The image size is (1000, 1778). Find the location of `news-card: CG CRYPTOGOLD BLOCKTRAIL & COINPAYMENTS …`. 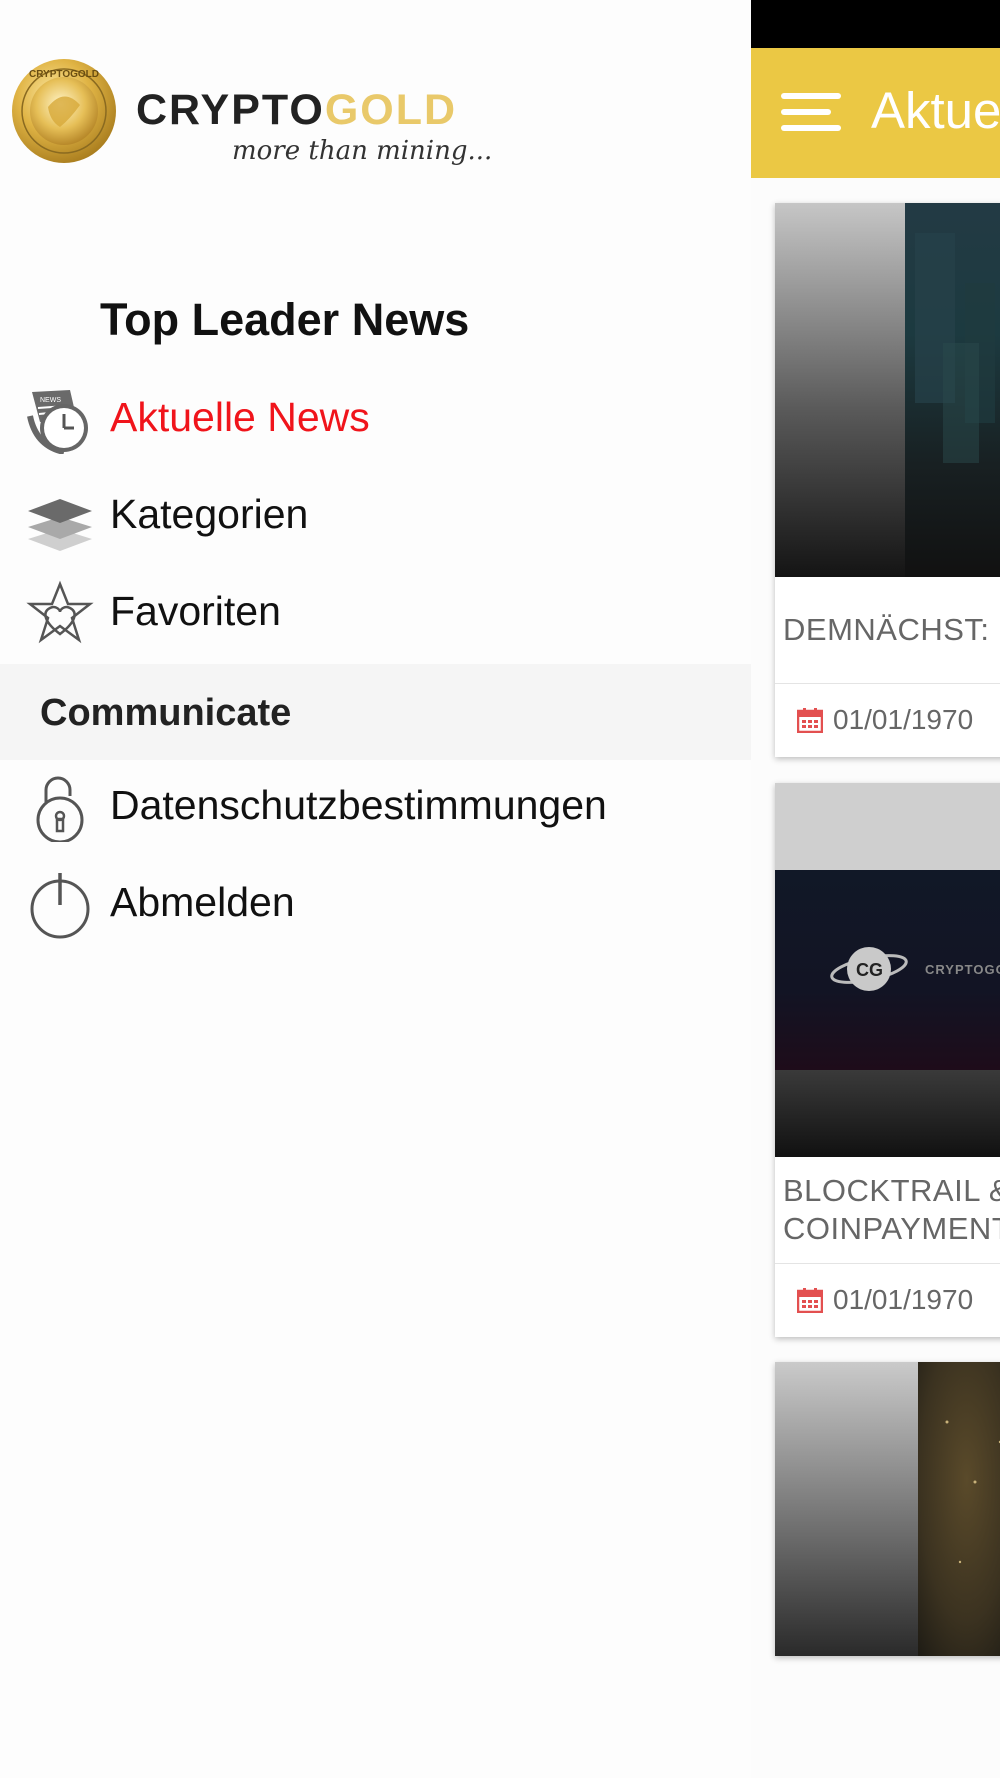

news-card: CG CRYPTOGOLD BLOCKTRAIL & COINPAYMENTS … is located at coordinates (887, 1060).